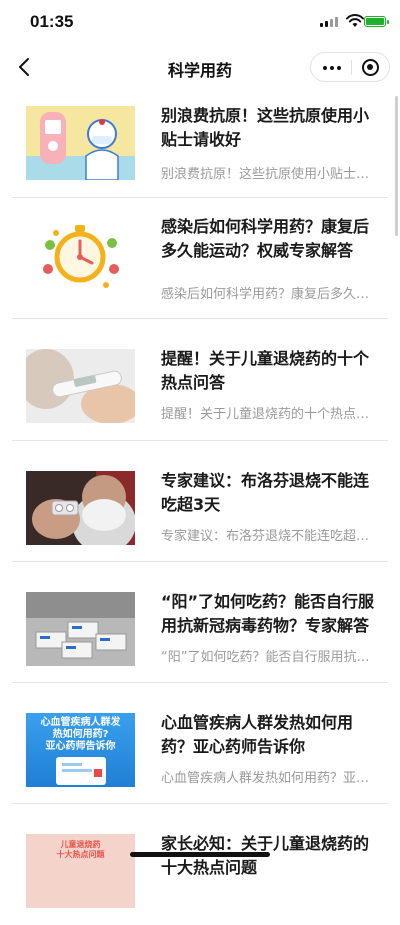 This screenshot has width=400, height=925. Describe the element at coordinates (80, 746) in the screenshot. I see `thumbnail-text: 亚心药师告诉你` at that location.